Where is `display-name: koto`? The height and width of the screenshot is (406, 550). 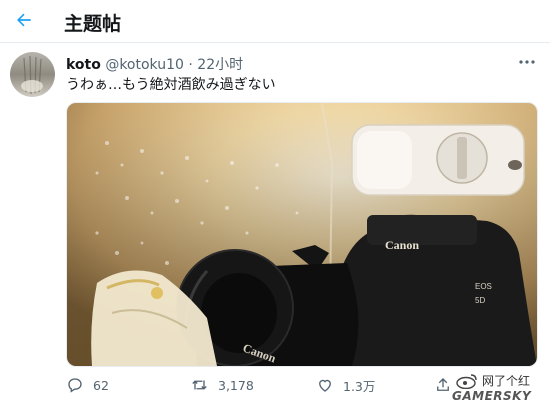
display-name: koto is located at coordinates (83, 65).